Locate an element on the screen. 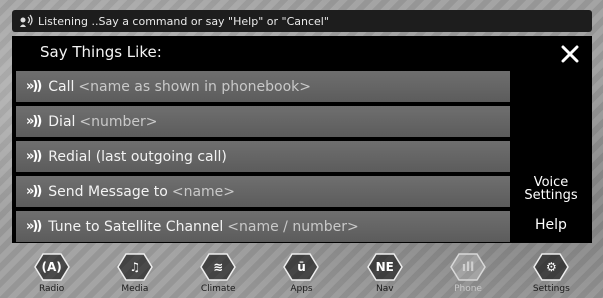 This screenshot has width=603, height=298. apps-icon: ū is located at coordinates (301, 267).